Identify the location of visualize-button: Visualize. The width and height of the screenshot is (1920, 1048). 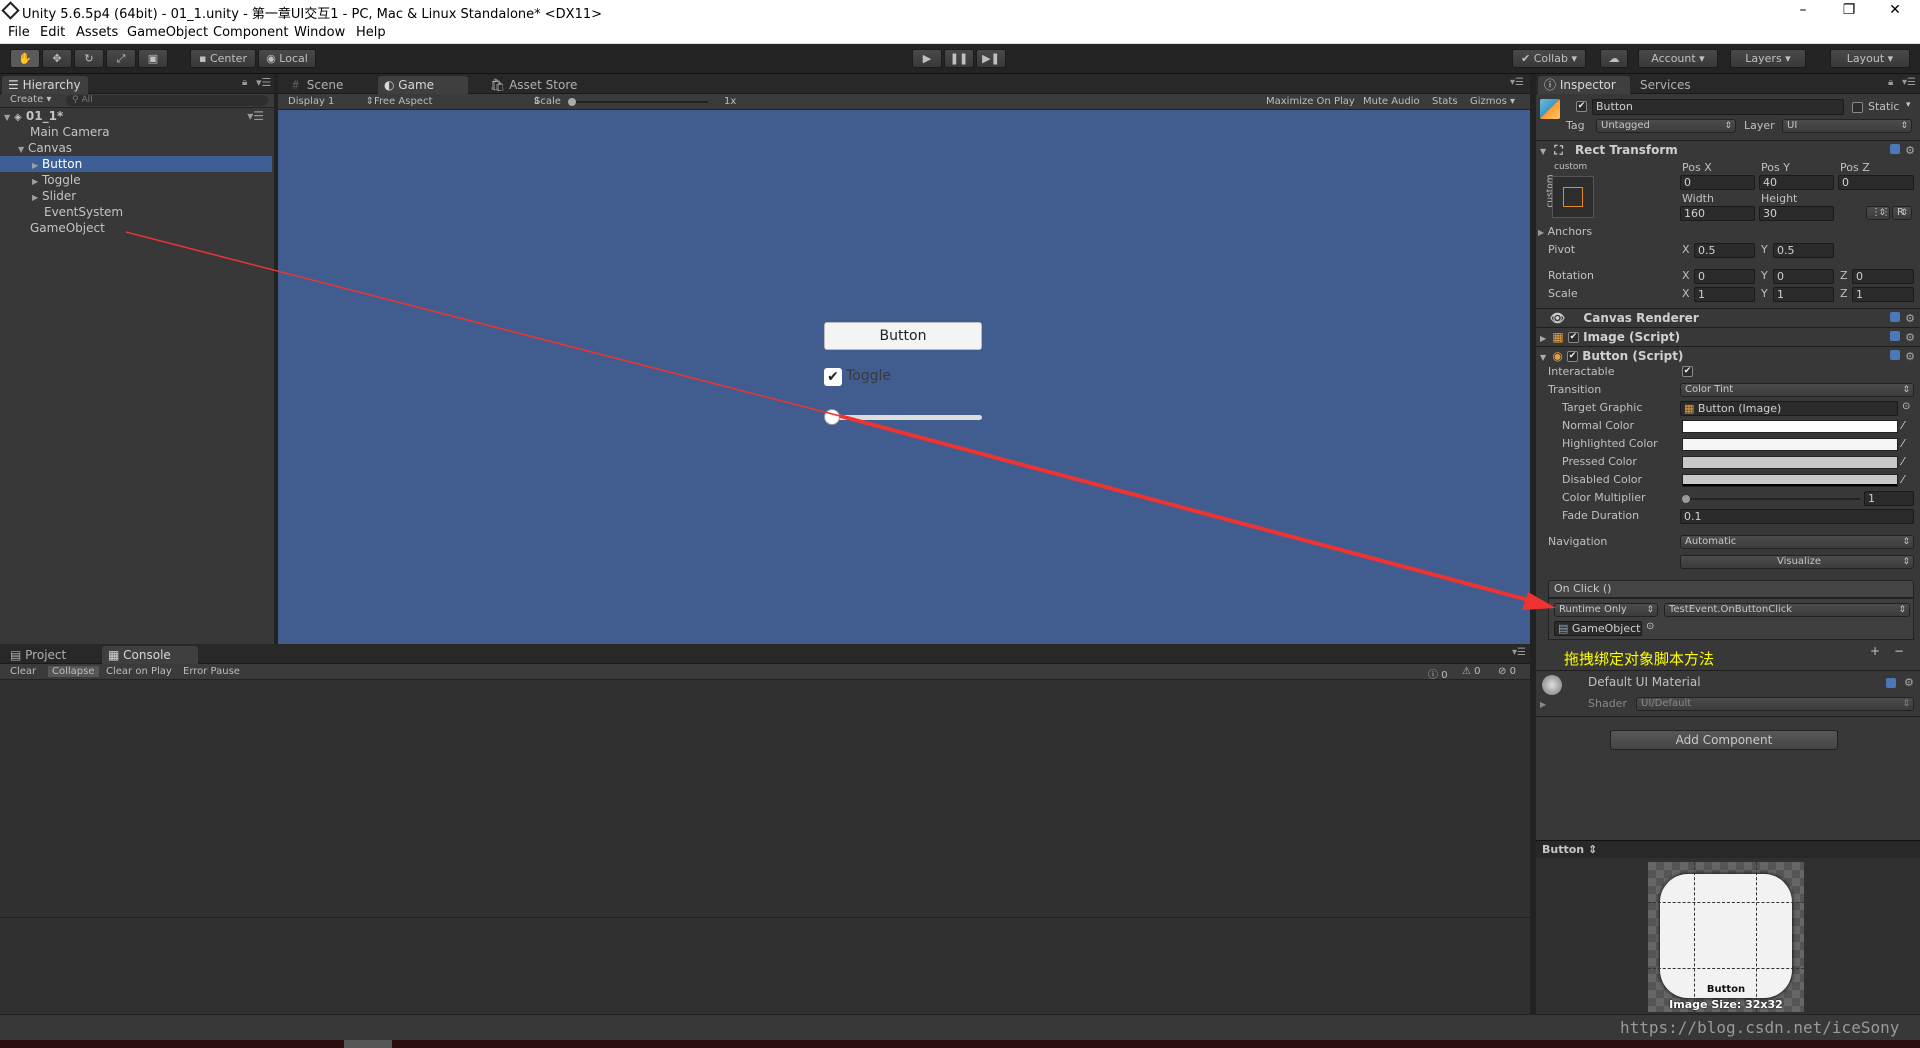
(1797, 562).